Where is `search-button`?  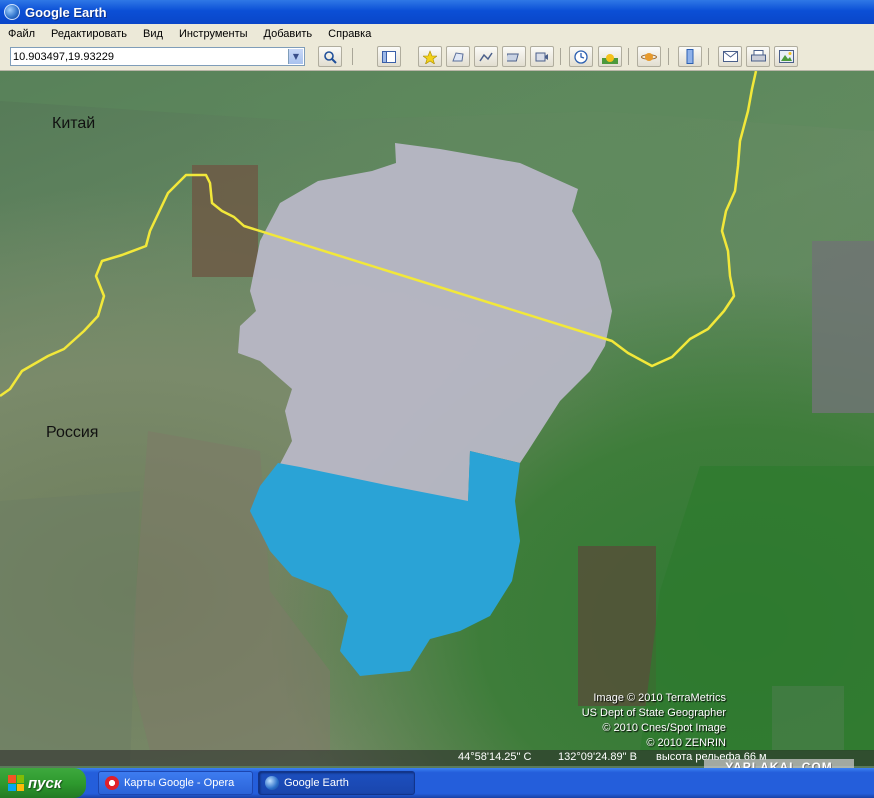 search-button is located at coordinates (330, 56).